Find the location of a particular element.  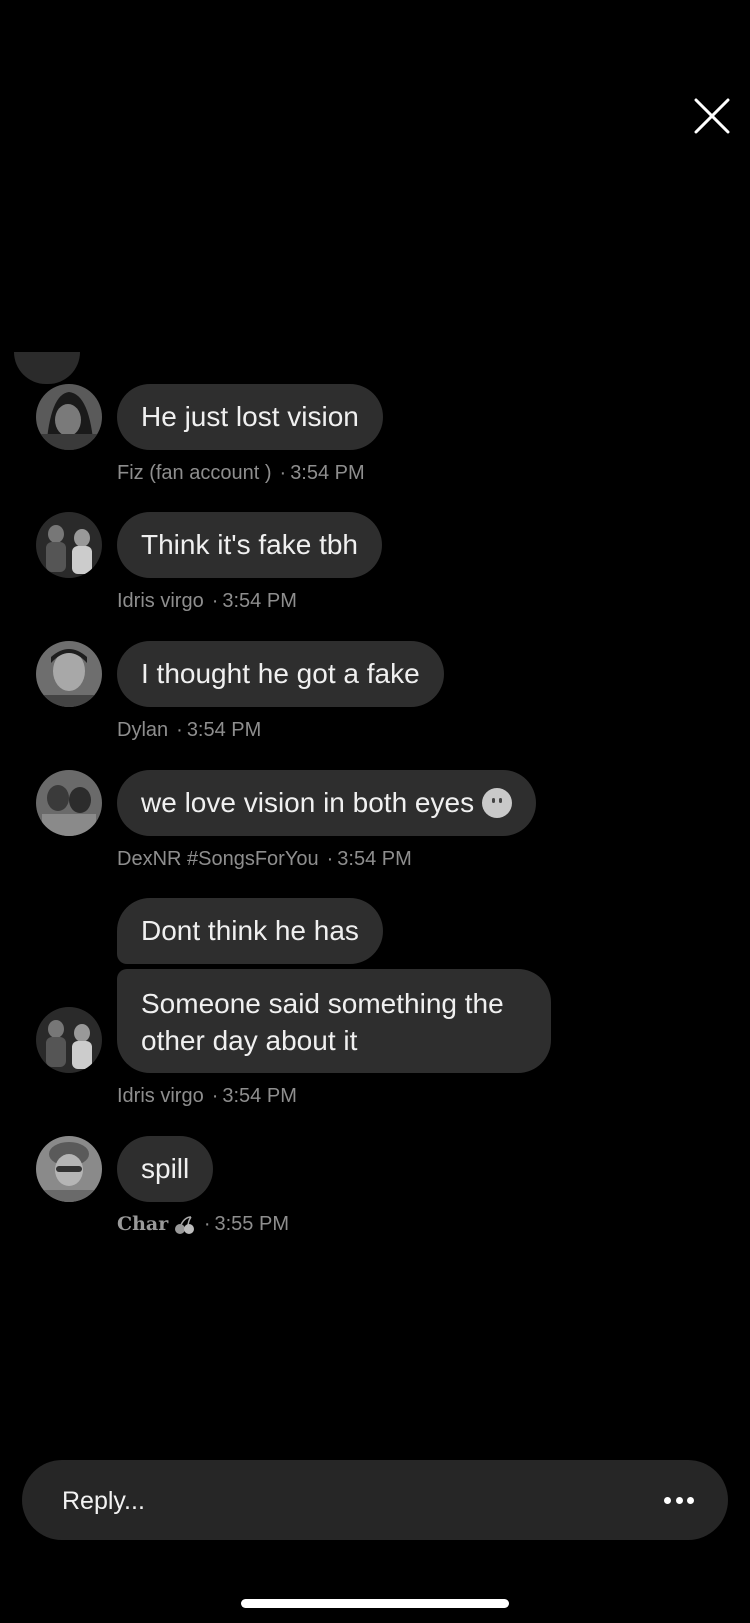

author-name: Dylan is located at coordinates (142, 730).